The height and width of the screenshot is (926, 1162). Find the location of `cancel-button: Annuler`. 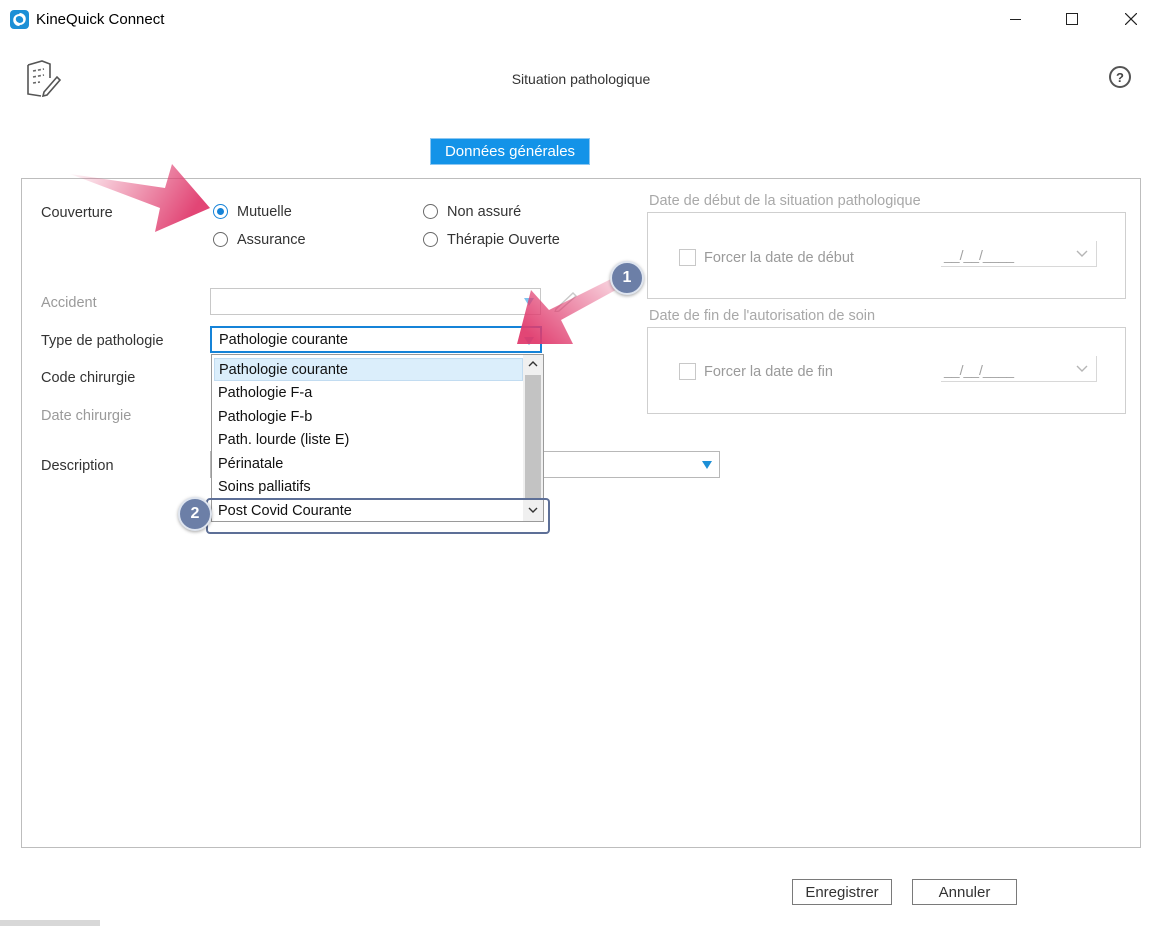

cancel-button: Annuler is located at coordinates (964, 892).